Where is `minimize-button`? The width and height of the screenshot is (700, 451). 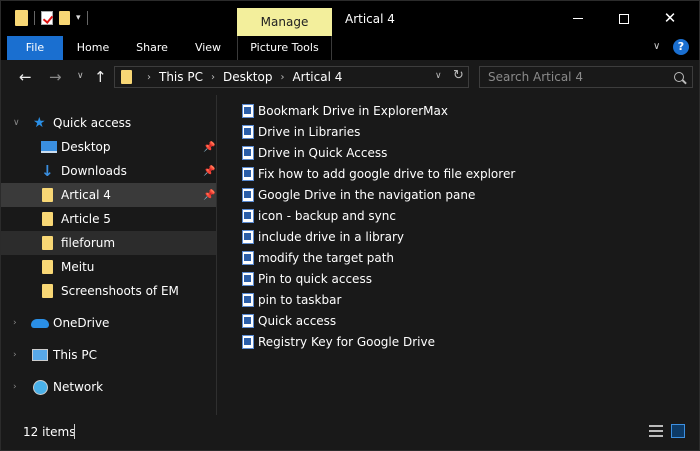
minimize-button is located at coordinates (578, 18).